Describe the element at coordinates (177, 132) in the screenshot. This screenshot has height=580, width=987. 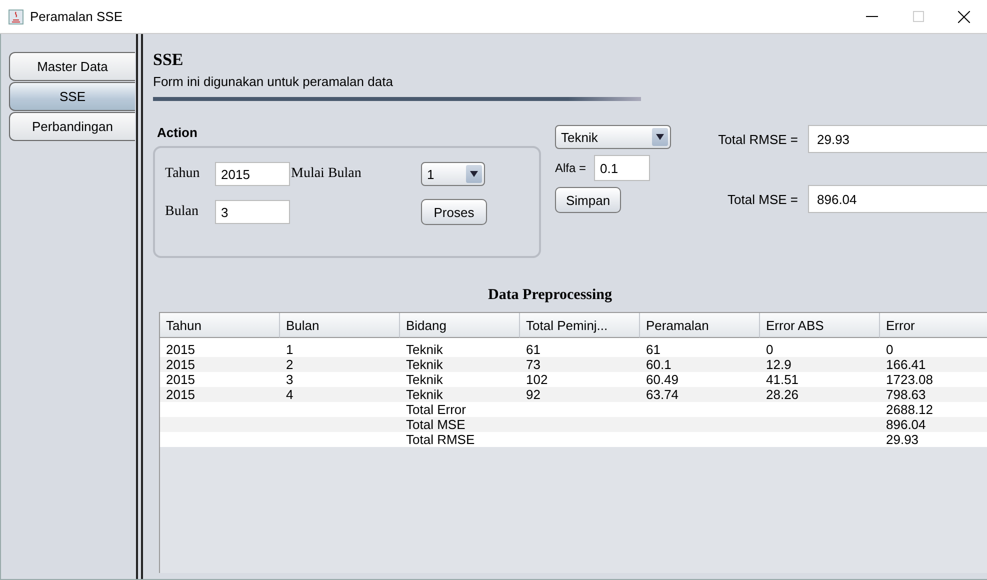
I see `group-title: Action` at that location.